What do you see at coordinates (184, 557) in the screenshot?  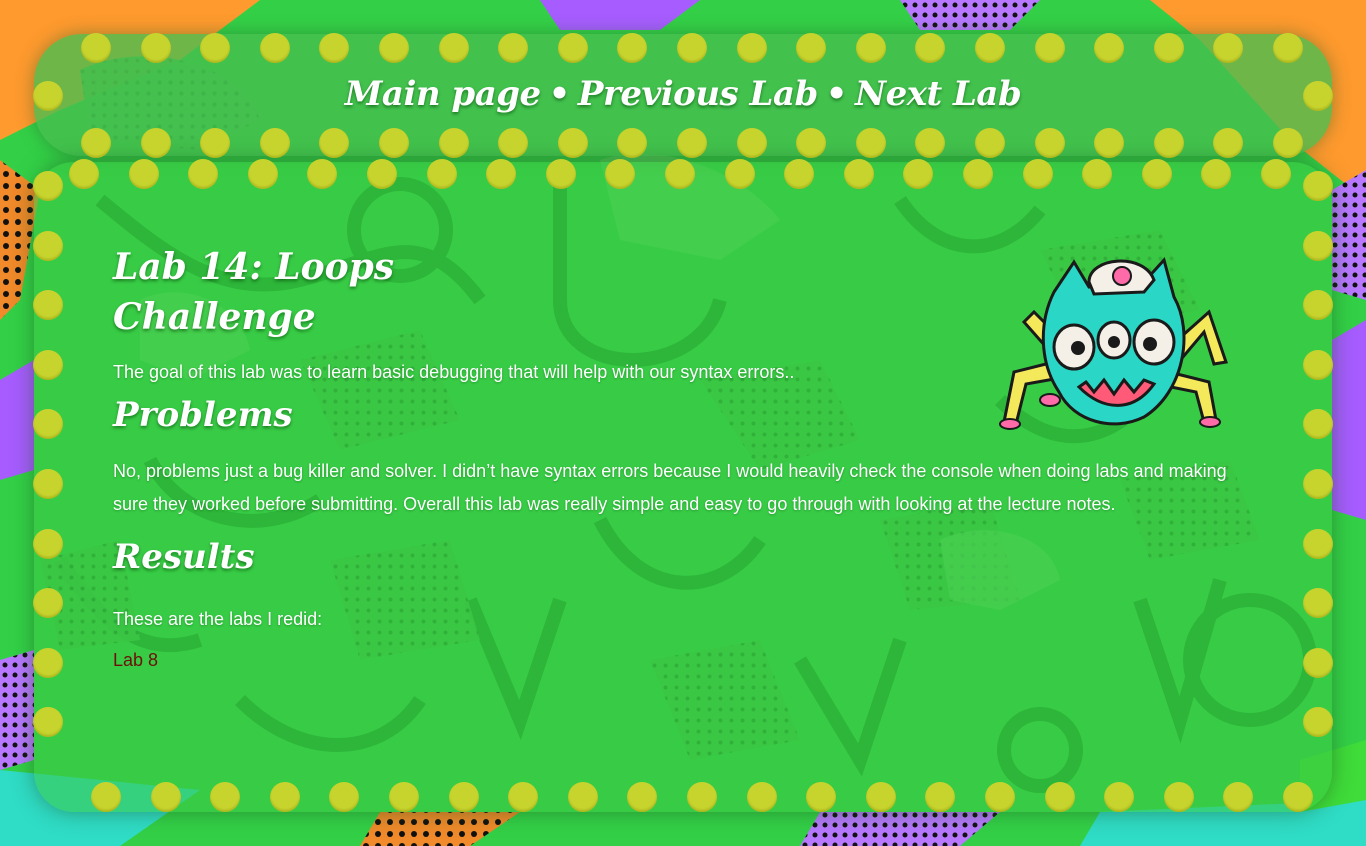 I see `results-heading: Results` at bounding box center [184, 557].